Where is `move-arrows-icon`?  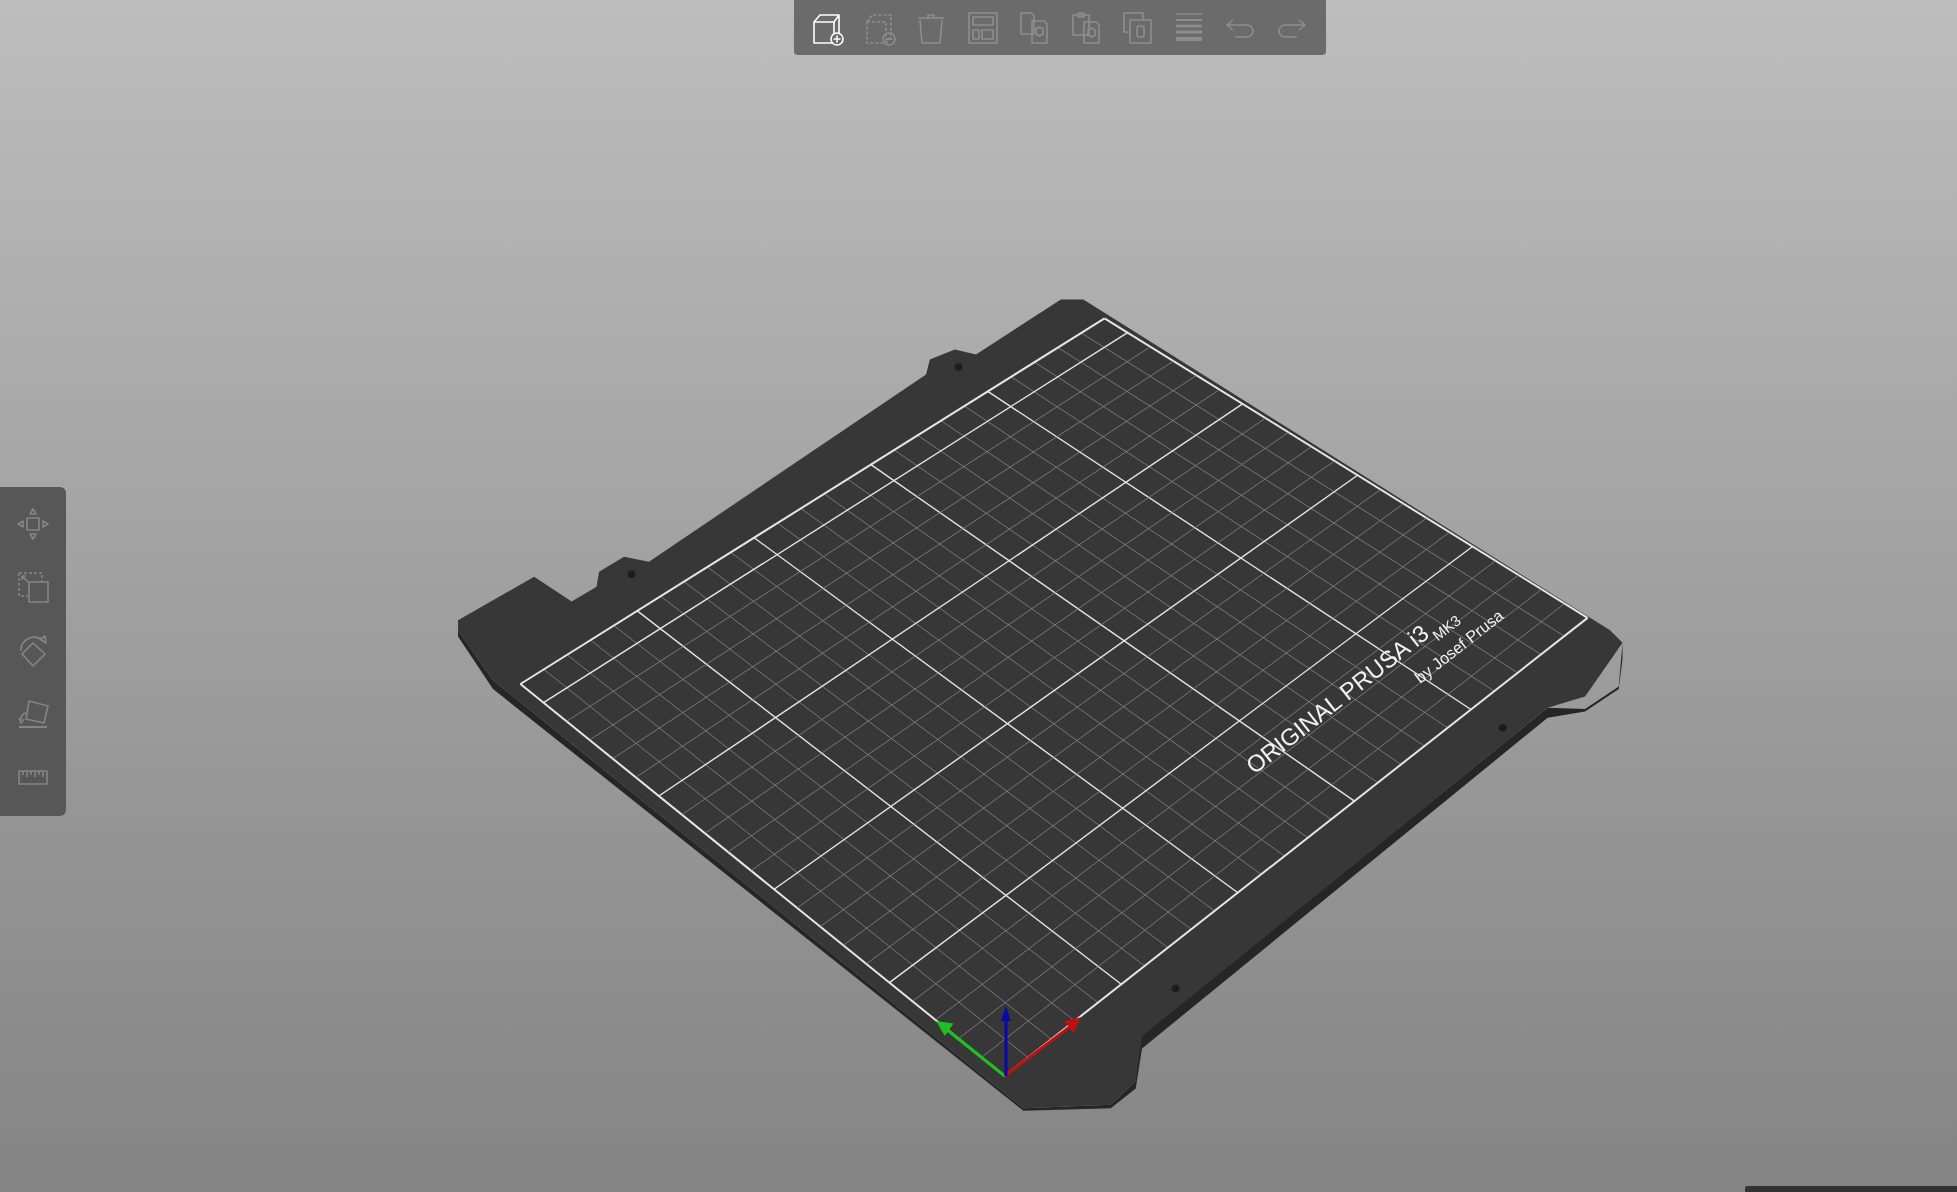
move-arrows-icon is located at coordinates (33, 524).